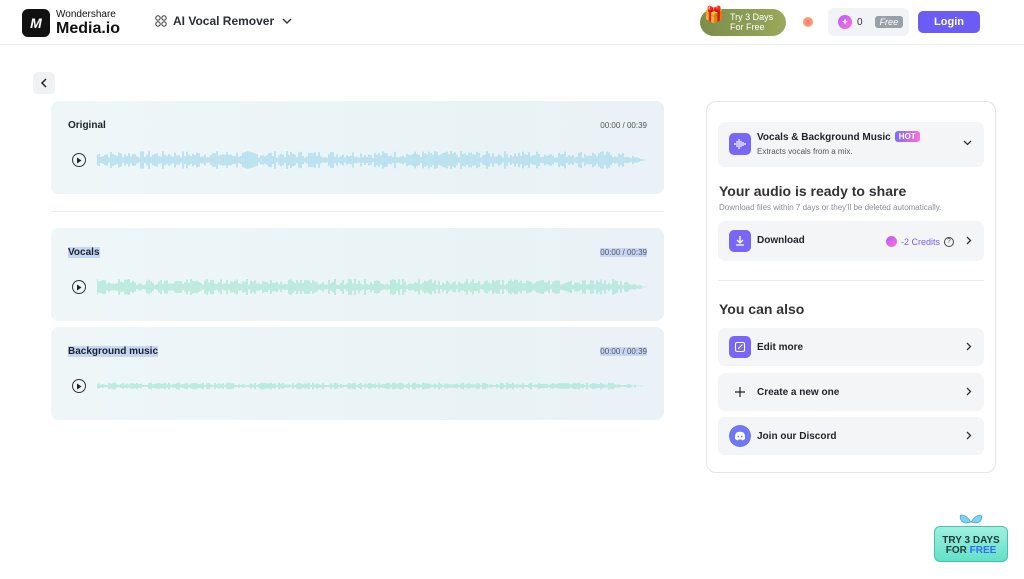  I want to click on tool-selector-label: AI Vocal Remover, so click(224, 21).